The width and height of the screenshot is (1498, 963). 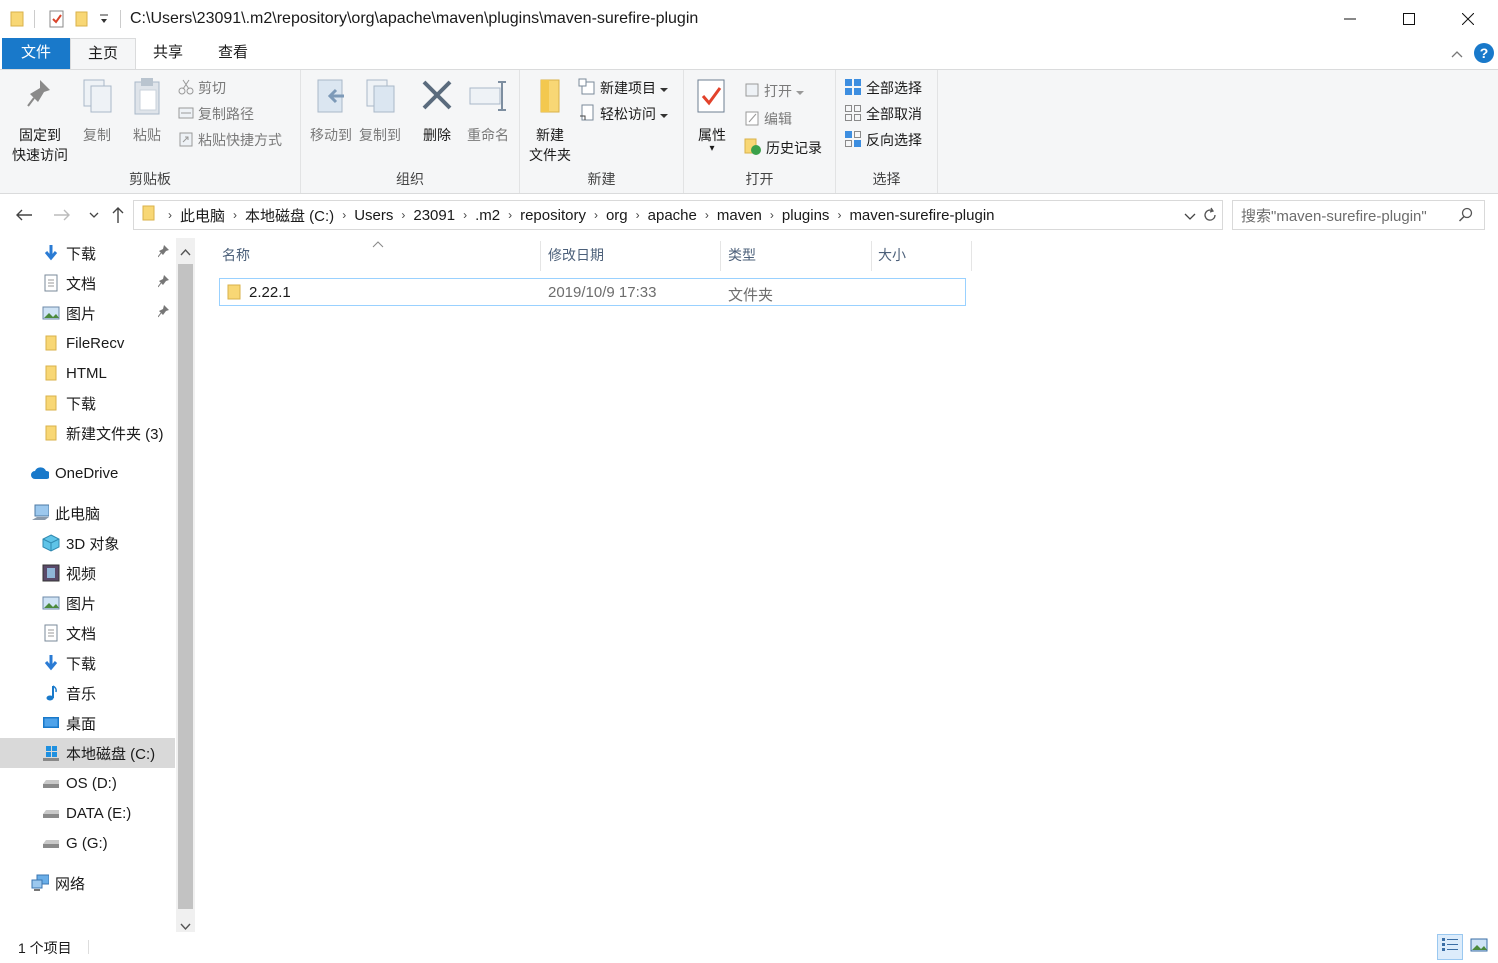 I want to click on open-button: 打开, so click(x=774, y=91).